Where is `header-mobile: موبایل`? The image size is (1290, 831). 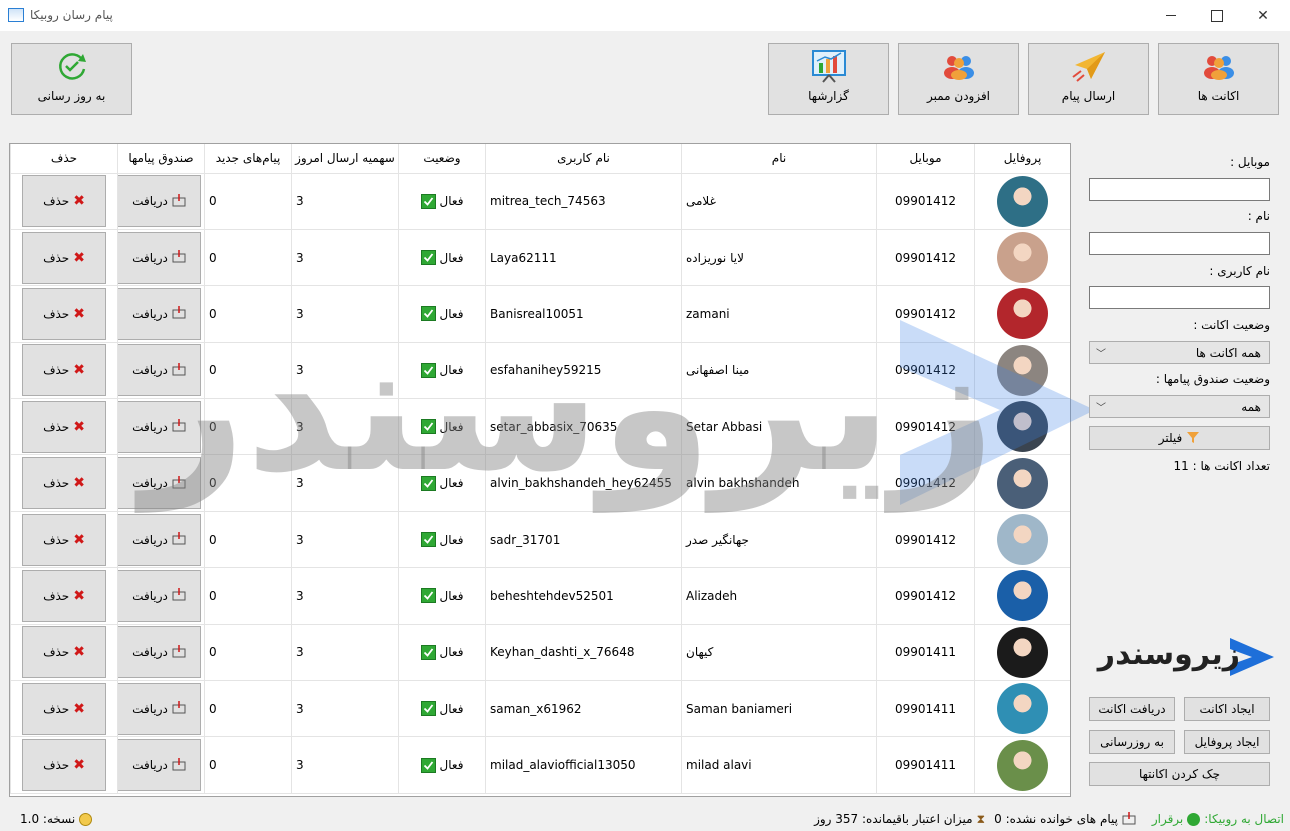 header-mobile: موبایل is located at coordinates (925, 158).